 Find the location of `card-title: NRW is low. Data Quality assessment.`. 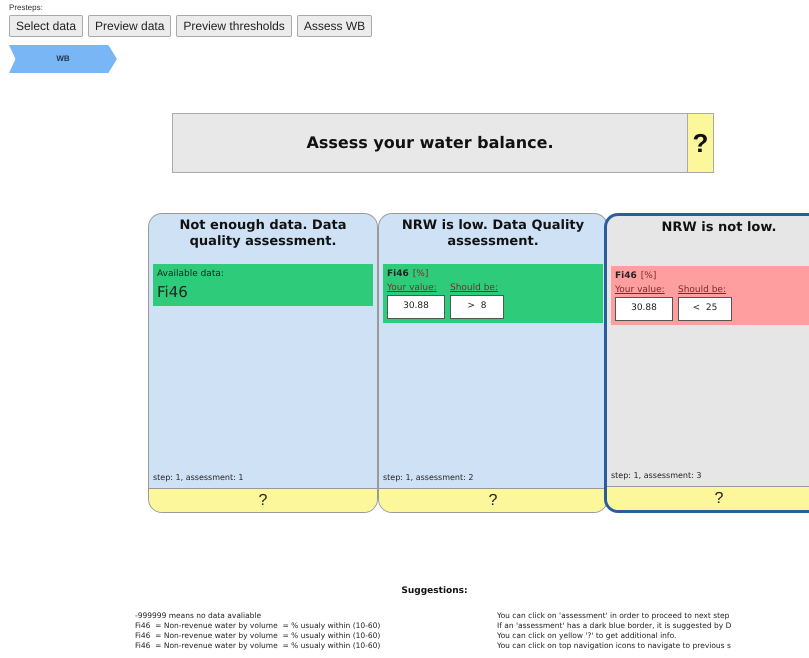

card-title: NRW is low. Data Quality assessment. is located at coordinates (493, 234).